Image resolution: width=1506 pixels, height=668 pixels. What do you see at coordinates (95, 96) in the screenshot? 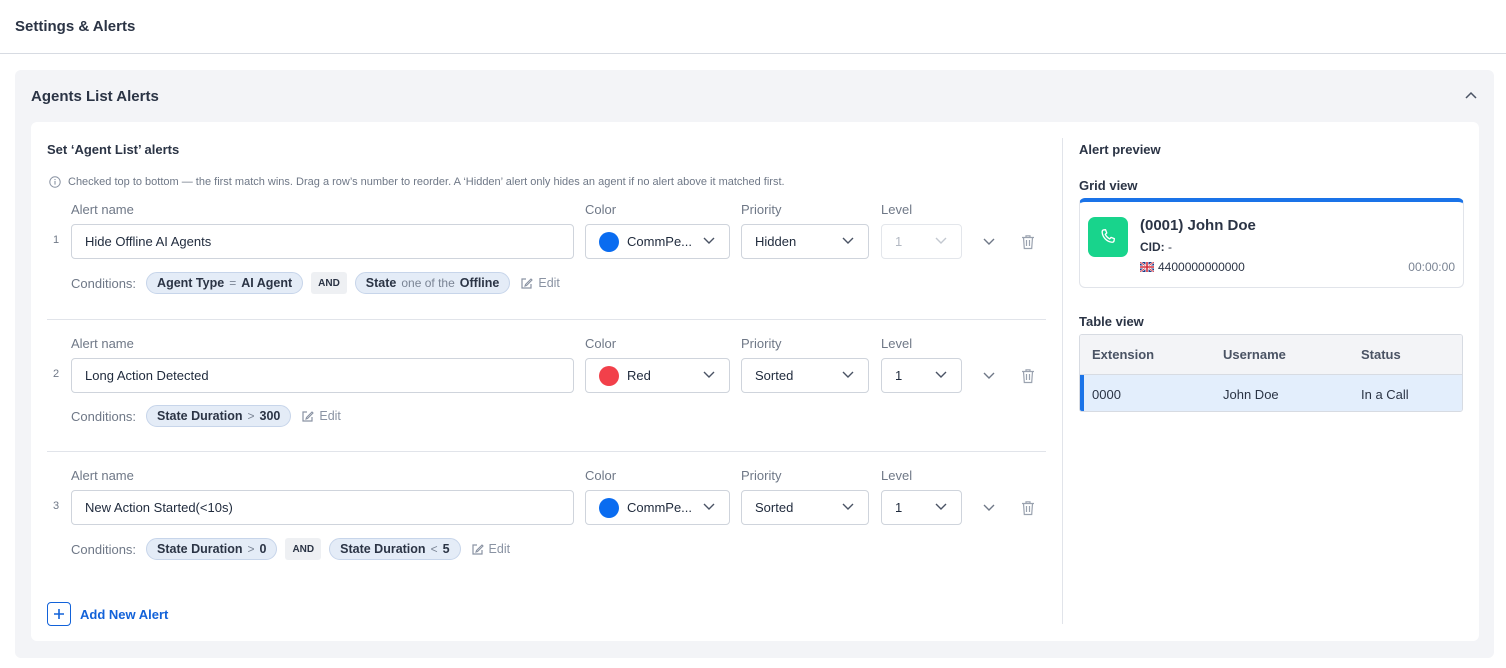
I see `panel-title: Agents List Alerts` at bounding box center [95, 96].